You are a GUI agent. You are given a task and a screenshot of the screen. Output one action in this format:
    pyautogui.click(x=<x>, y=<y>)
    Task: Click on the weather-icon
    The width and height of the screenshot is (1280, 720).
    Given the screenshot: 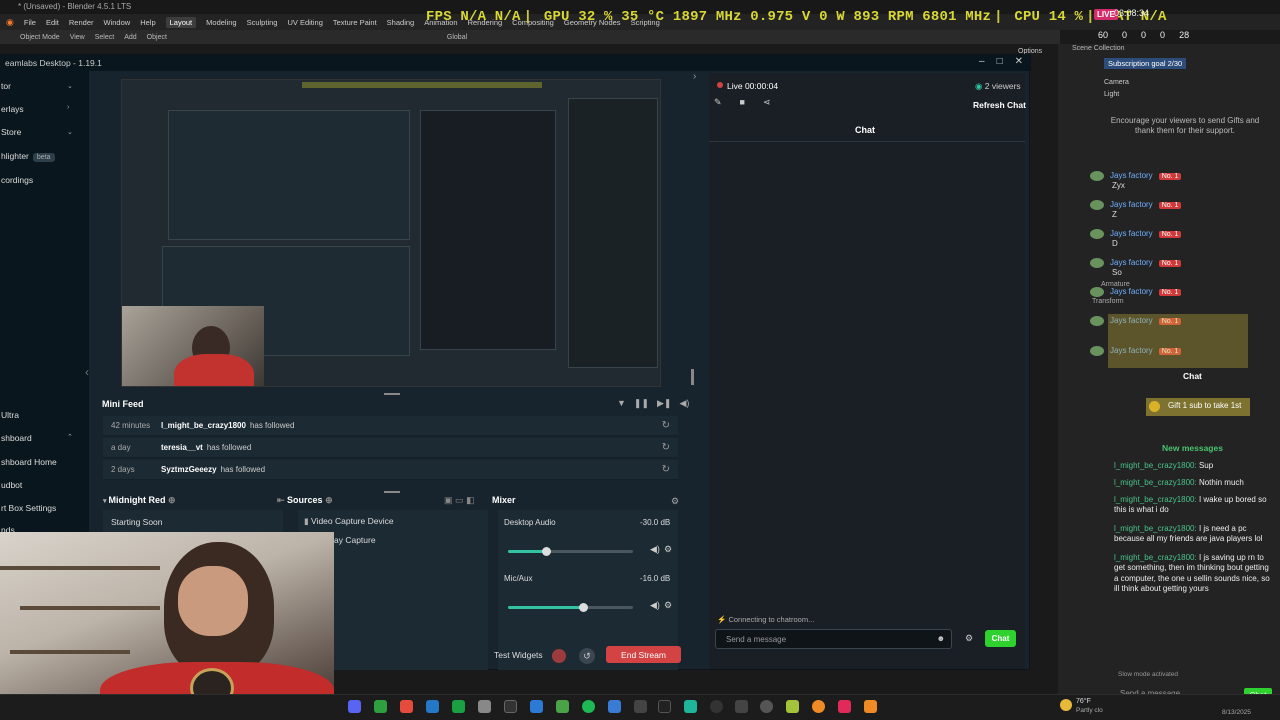 What is the action you would take?
    pyautogui.click(x=1066, y=705)
    